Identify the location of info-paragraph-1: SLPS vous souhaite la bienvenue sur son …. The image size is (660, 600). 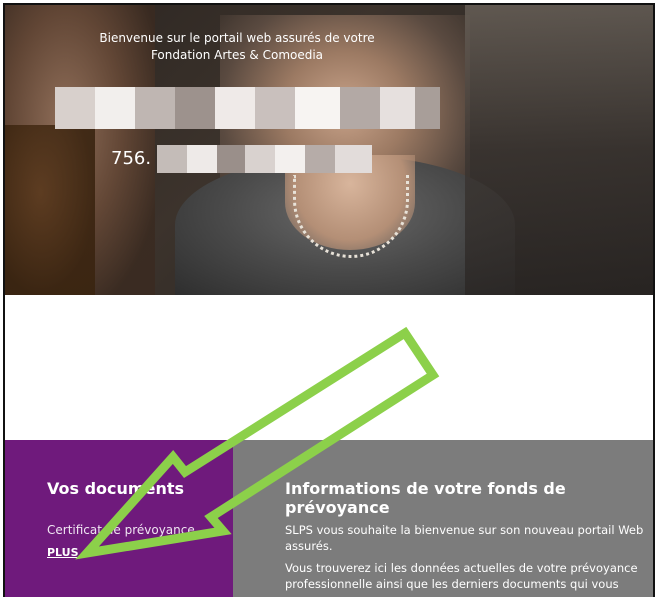
(464, 538).